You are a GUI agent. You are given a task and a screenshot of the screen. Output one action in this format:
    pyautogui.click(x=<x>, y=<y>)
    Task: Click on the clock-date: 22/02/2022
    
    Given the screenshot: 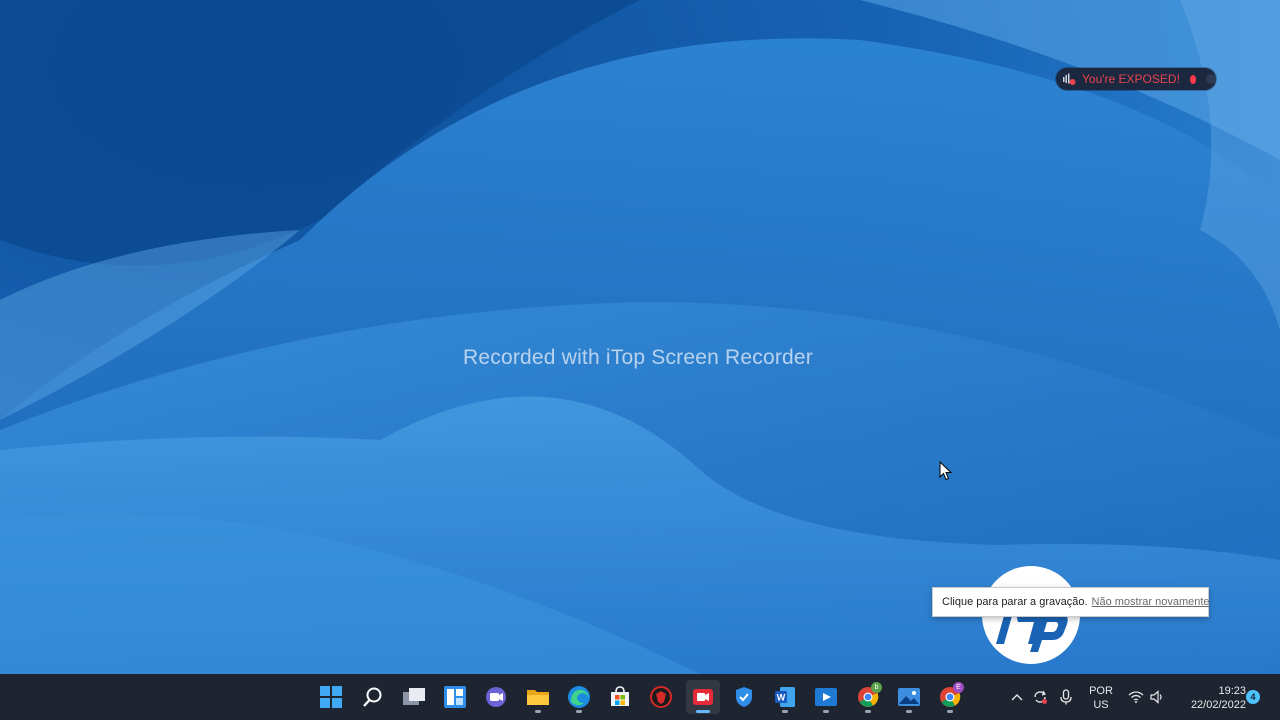 What is the action you would take?
    pyautogui.click(x=1218, y=705)
    